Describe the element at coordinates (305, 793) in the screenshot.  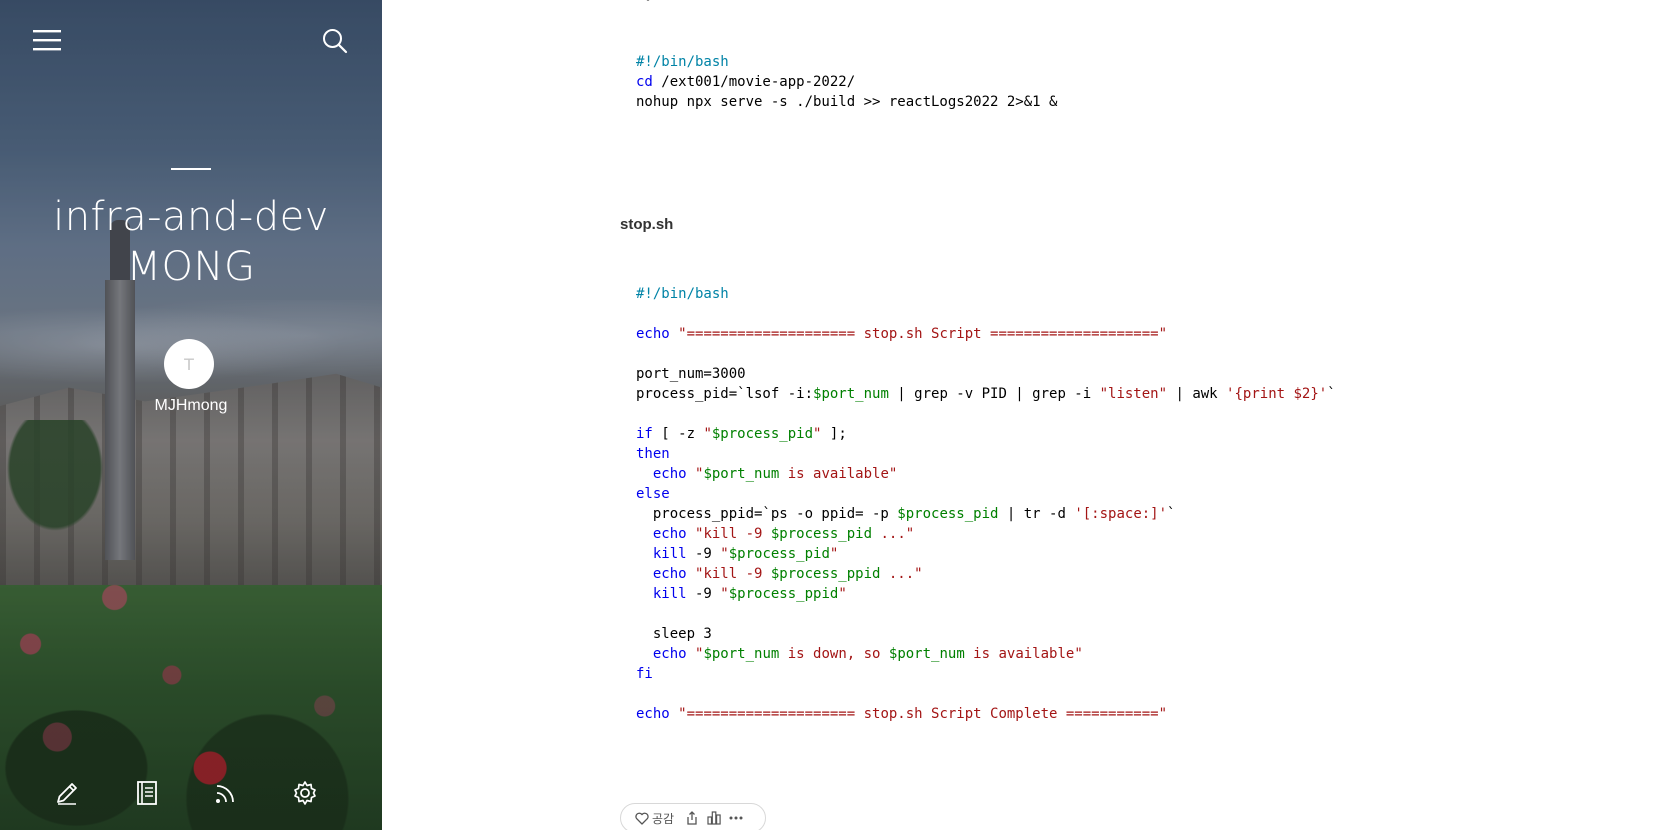
I see `gear-icon` at that location.